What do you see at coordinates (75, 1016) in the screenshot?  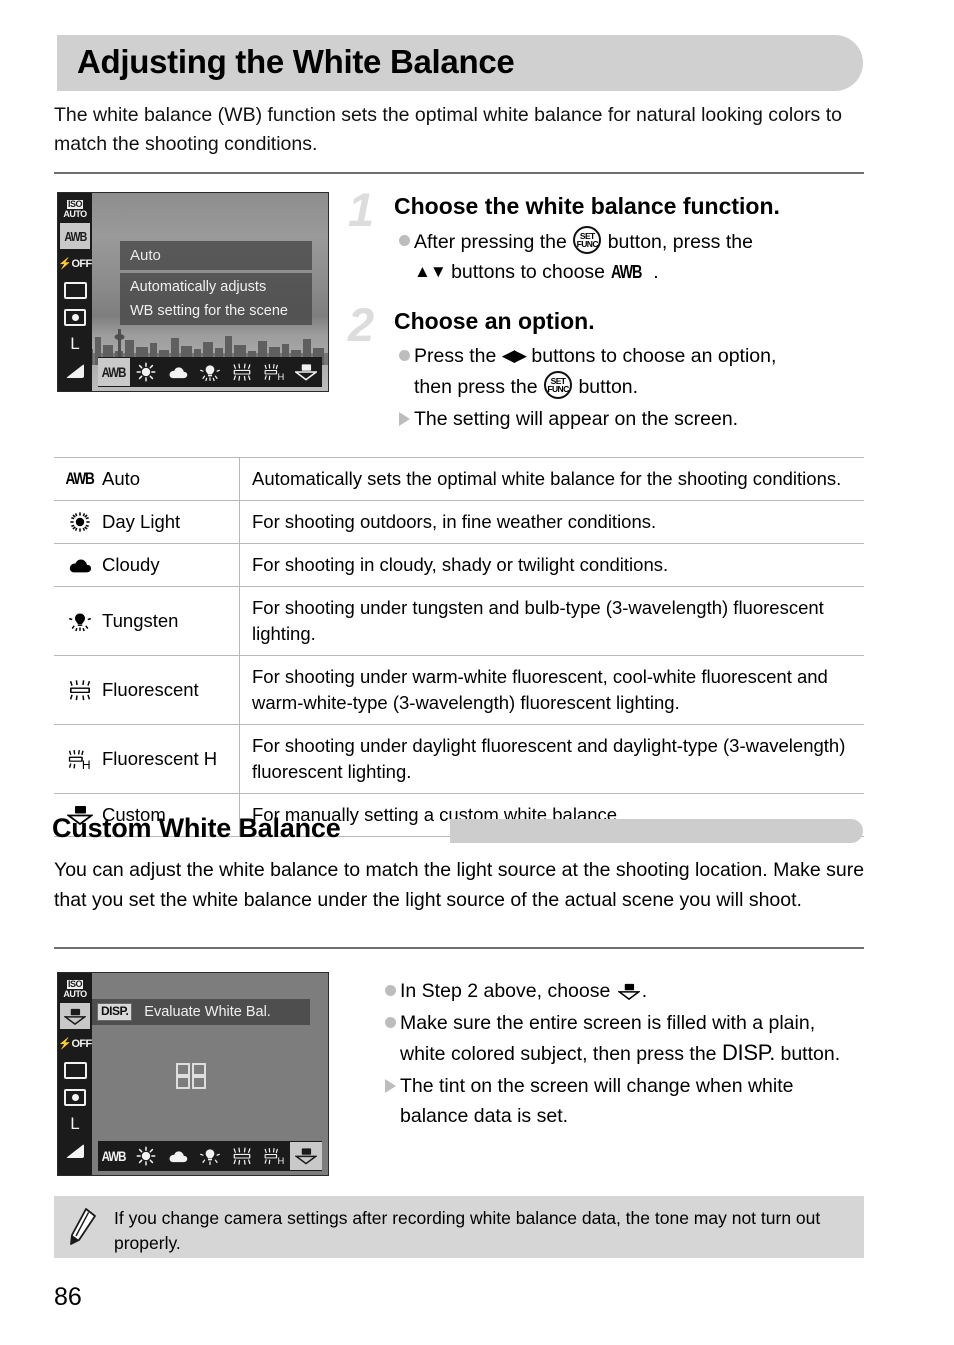 I see `sidebar-item-custom-wb` at bounding box center [75, 1016].